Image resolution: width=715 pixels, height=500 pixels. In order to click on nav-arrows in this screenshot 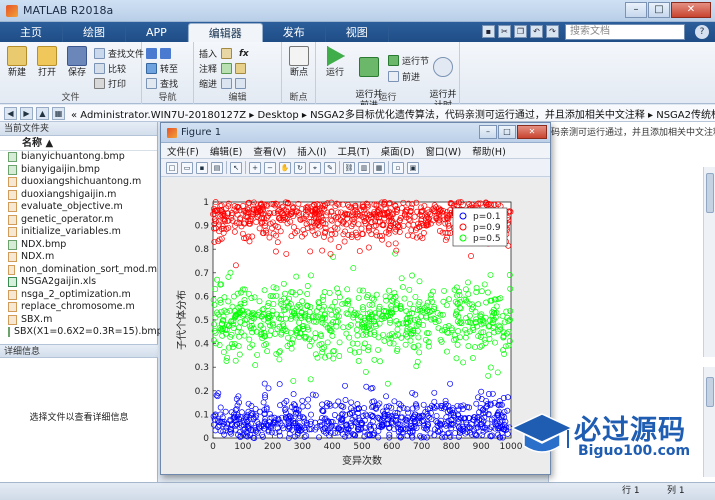, I will do `click(160, 53)`.